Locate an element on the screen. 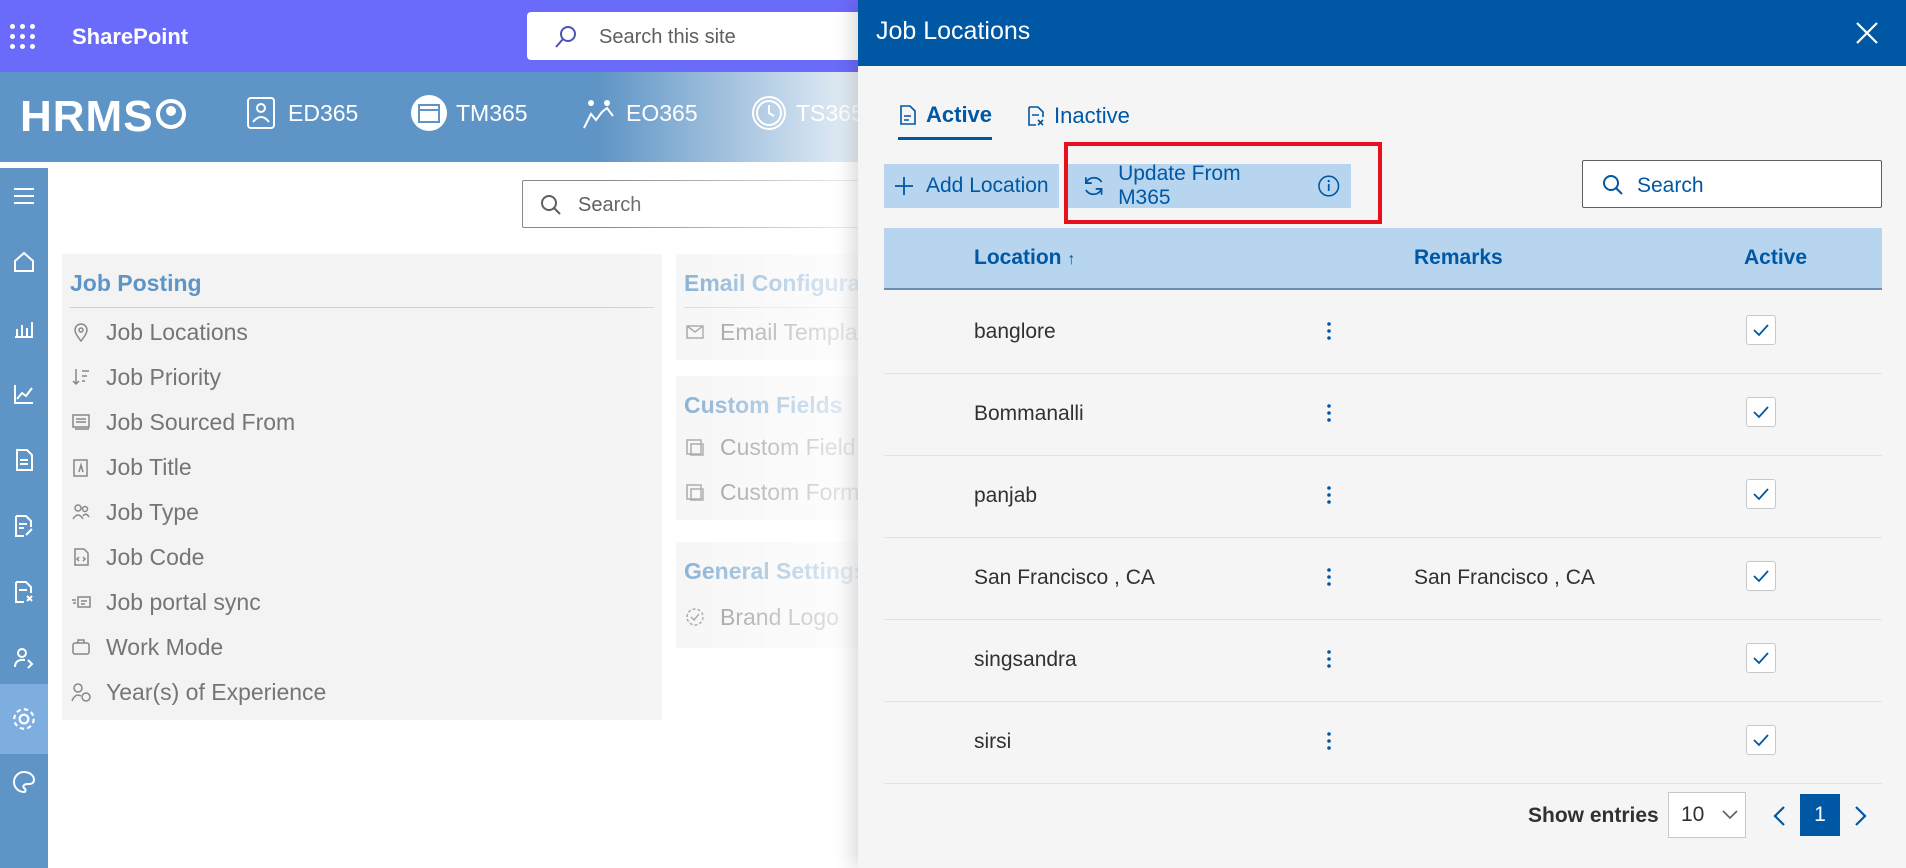 This screenshot has width=1906, height=868. table-row: singsandra is located at coordinates (1383, 661).